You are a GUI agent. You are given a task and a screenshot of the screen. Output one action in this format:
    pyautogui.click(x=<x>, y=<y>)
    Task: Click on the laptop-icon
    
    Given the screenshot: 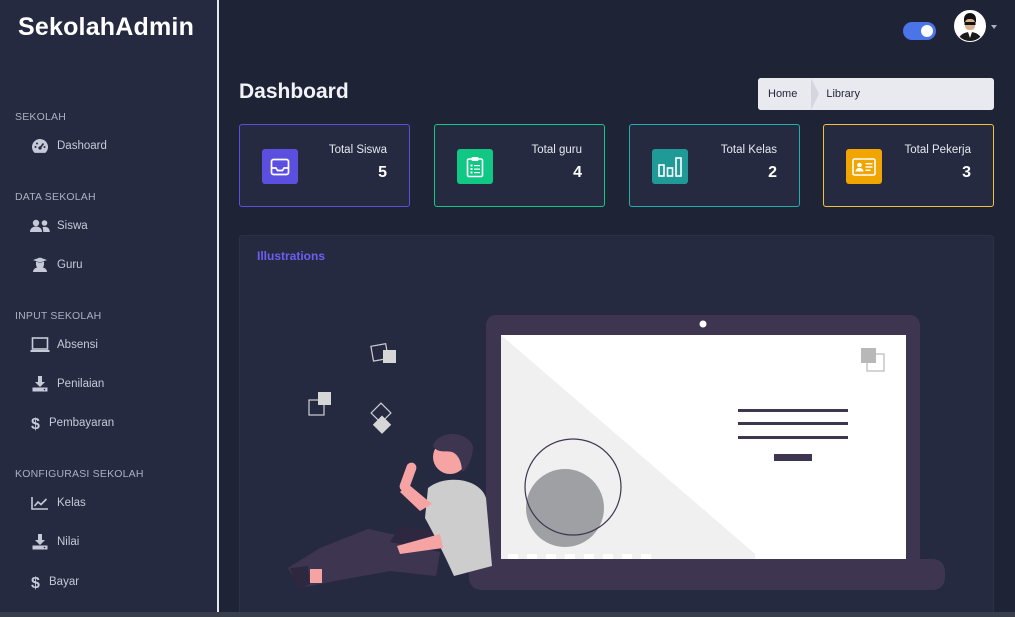 What is the action you would take?
    pyautogui.click(x=40, y=345)
    